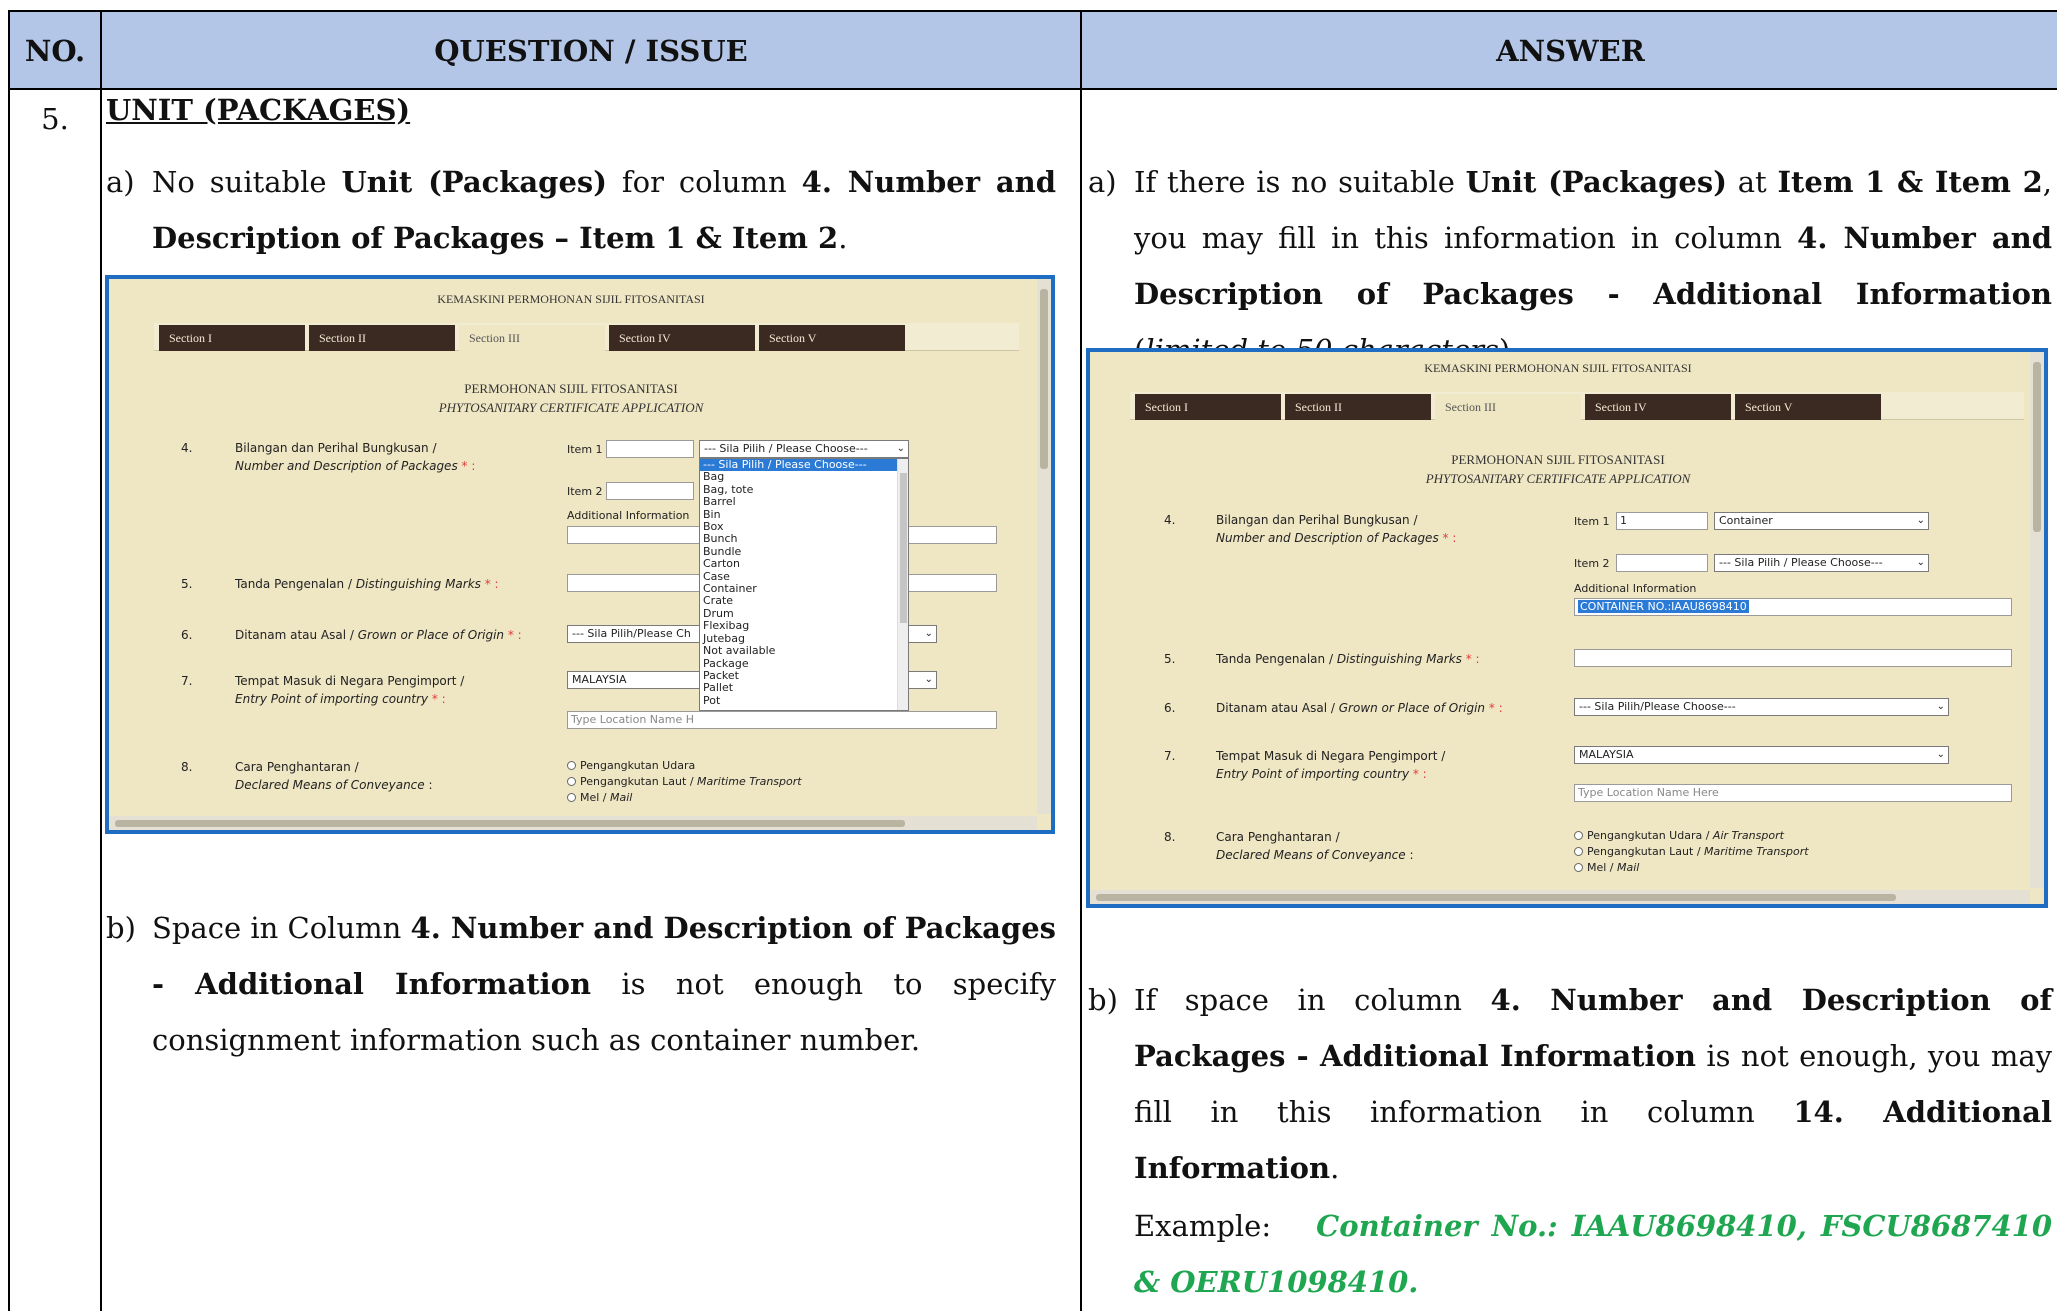  I want to click on field-6-number: 6., so click(1170, 708).